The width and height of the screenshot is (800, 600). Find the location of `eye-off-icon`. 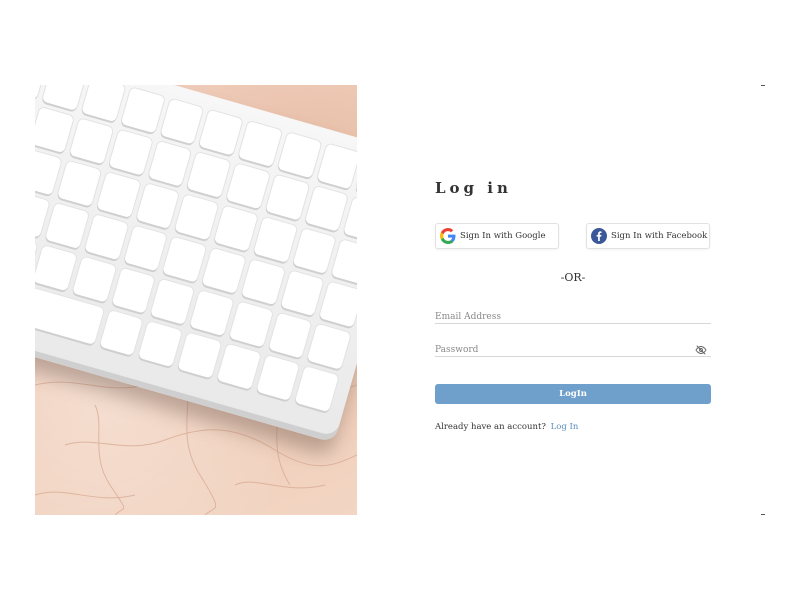

eye-off-icon is located at coordinates (701, 348).